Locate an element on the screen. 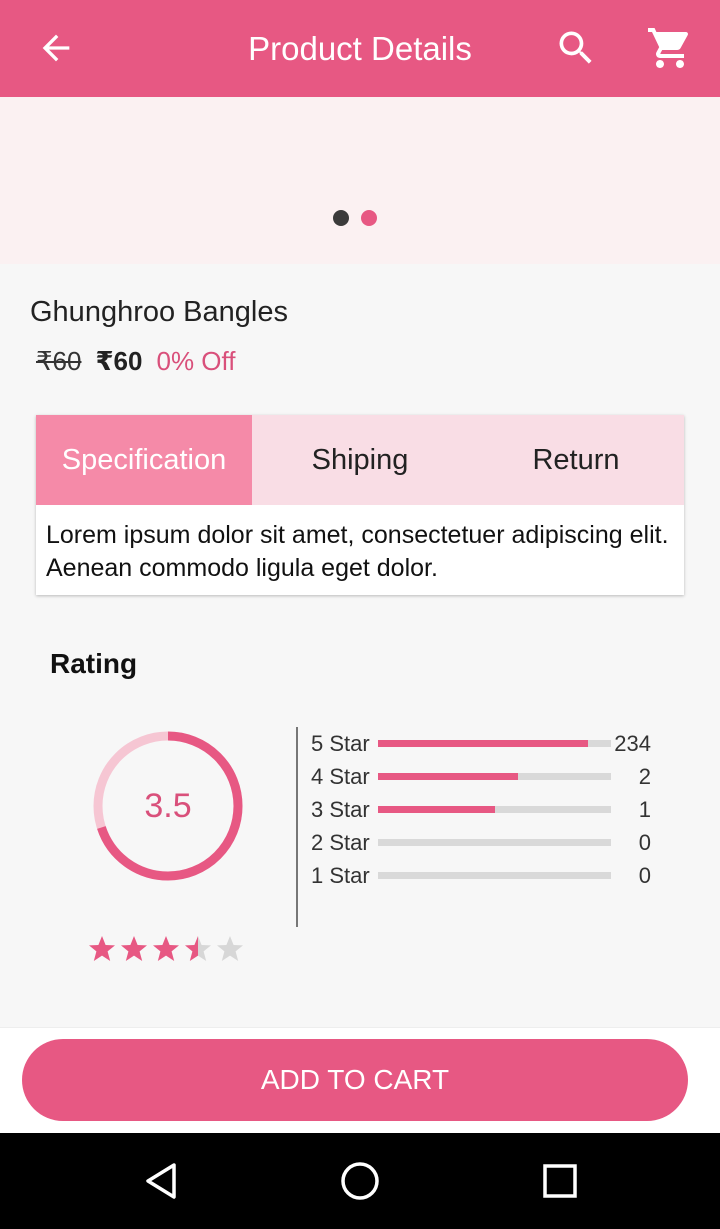  rating-row-2: 2 Star 0 is located at coordinates (491, 845).